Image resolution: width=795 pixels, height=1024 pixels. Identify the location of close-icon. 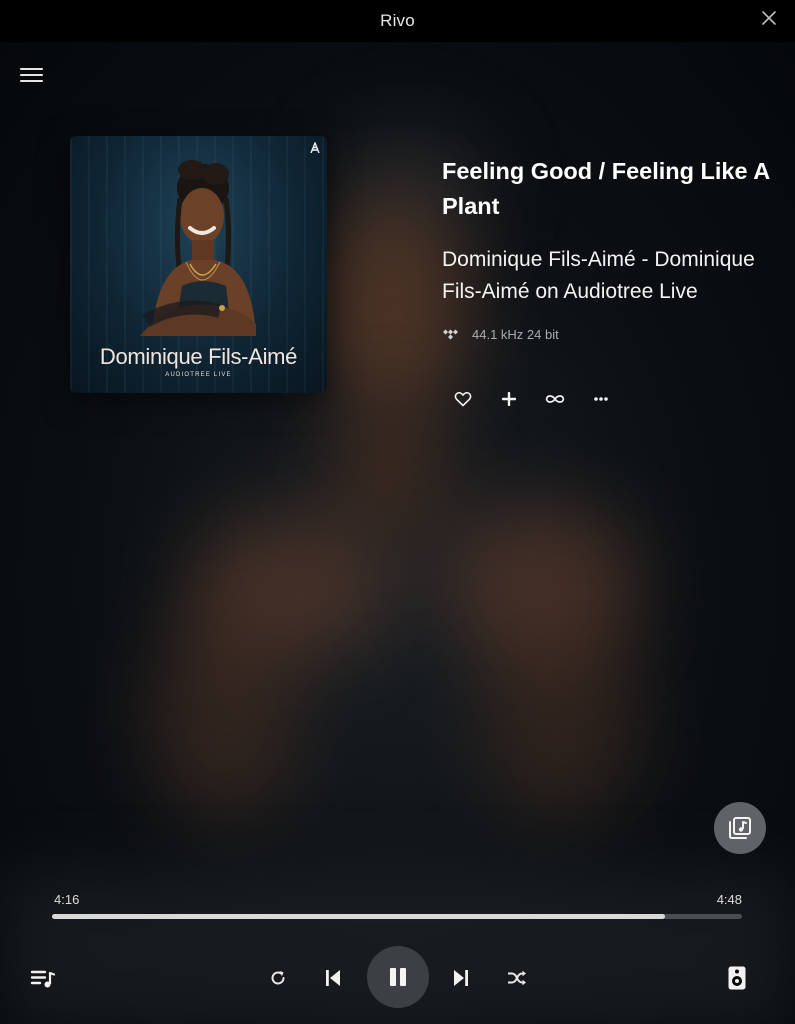
(769, 18).